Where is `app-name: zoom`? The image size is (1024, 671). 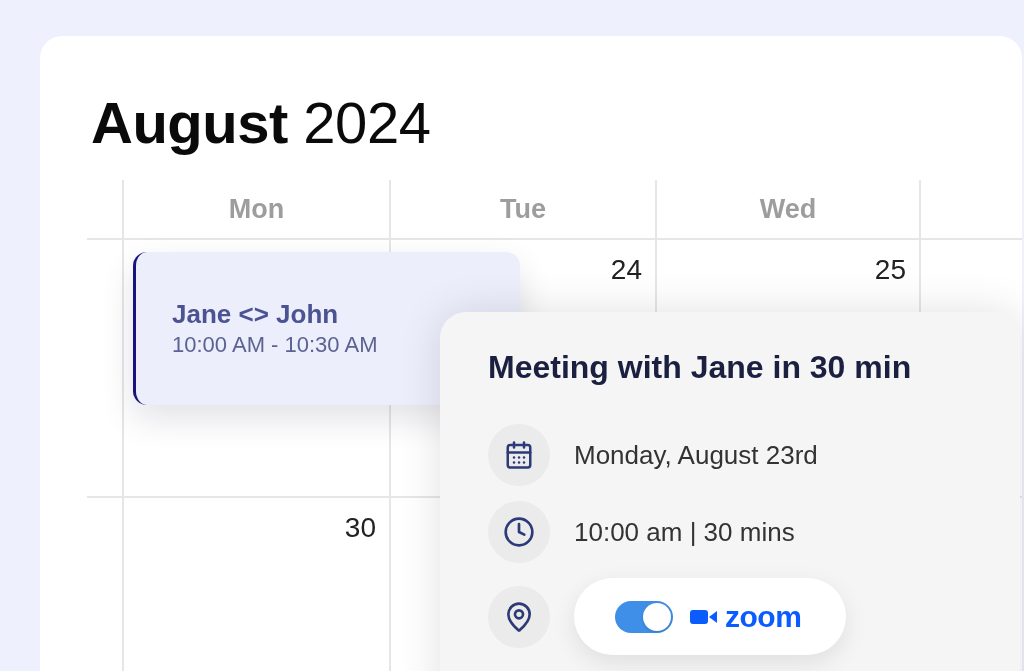
app-name: zoom is located at coordinates (763, 616).